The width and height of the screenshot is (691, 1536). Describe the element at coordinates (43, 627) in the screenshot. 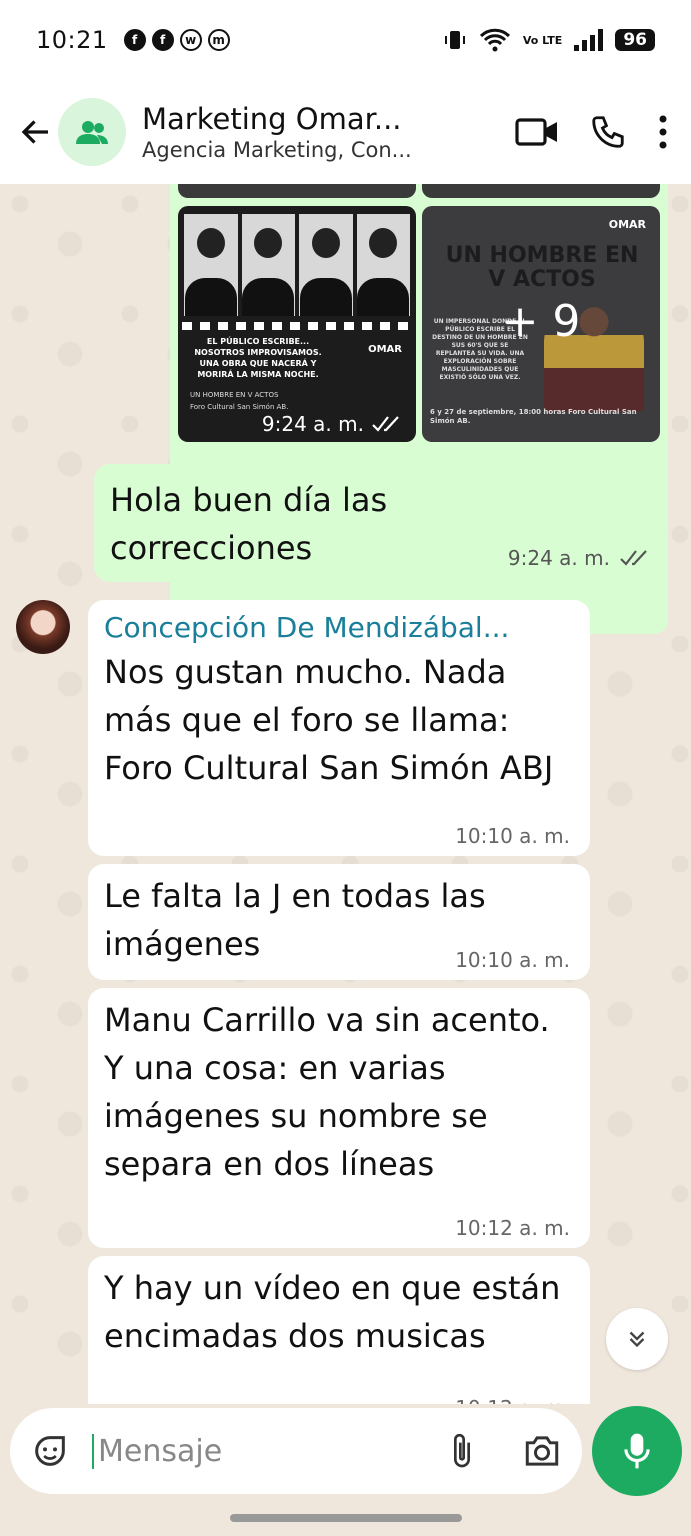

I see `sender-avatar` at that location.